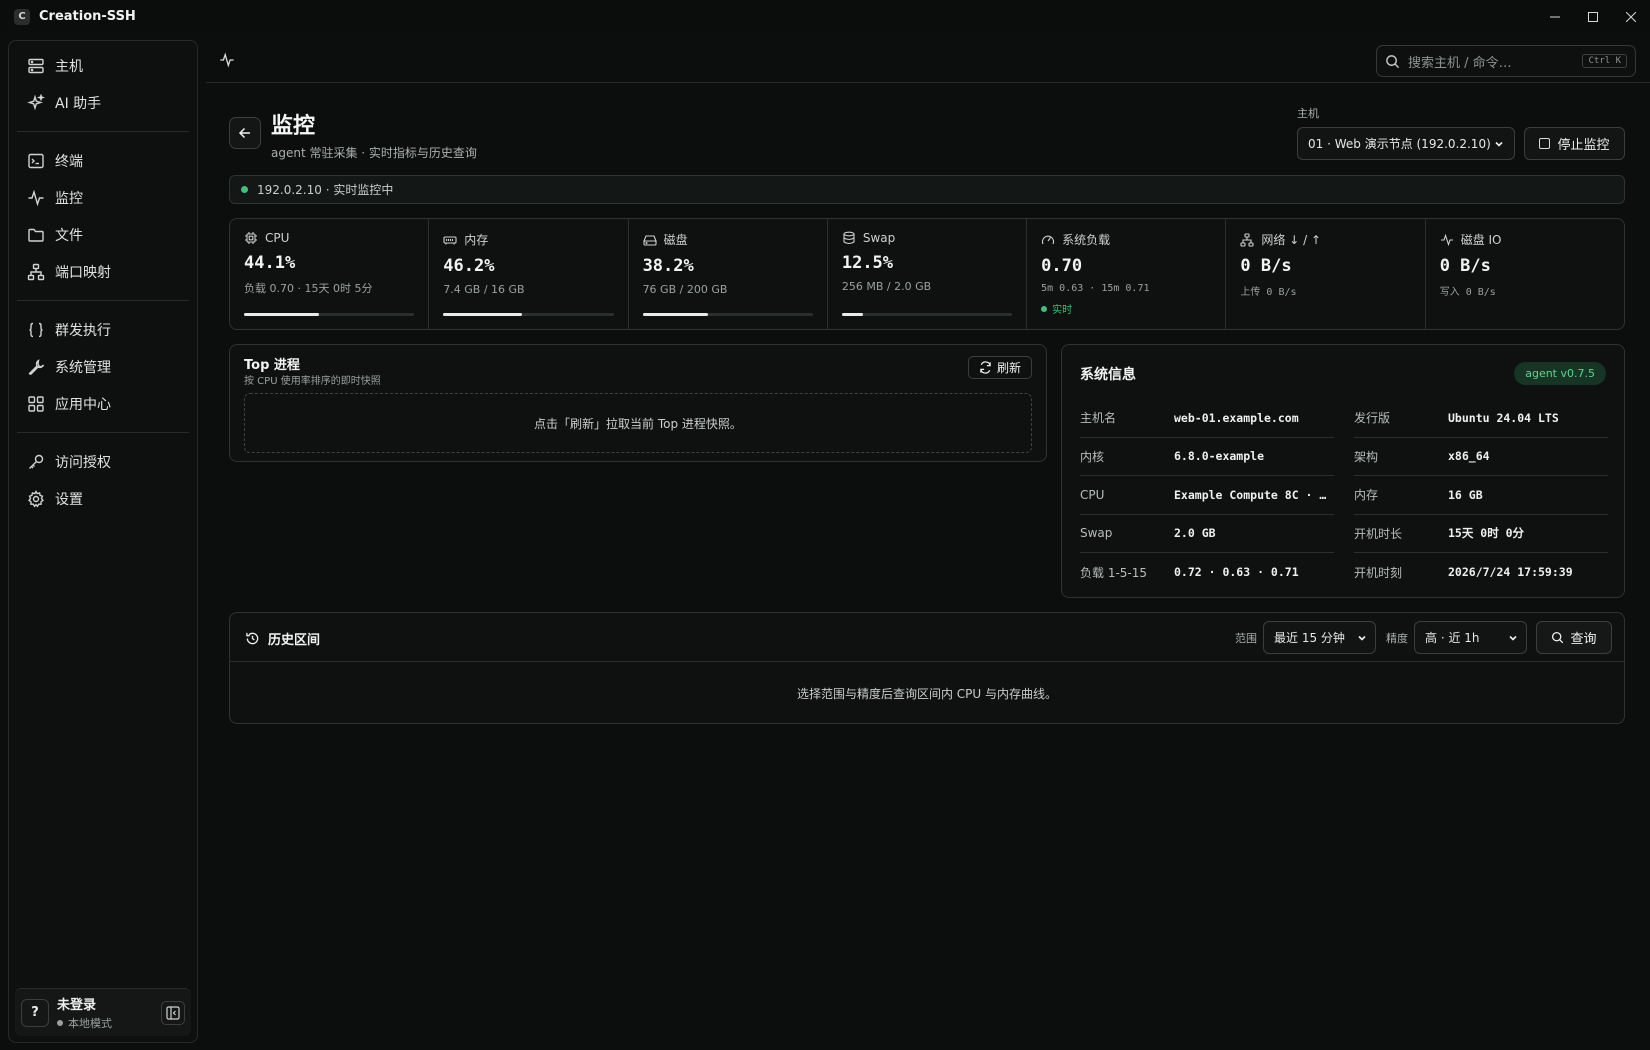  What do you see at coordinates (1207, 418) in the screenshot?
I see `info-row-hostname: 主机名 web-01.example.com` at bounding box center [1207, 418].